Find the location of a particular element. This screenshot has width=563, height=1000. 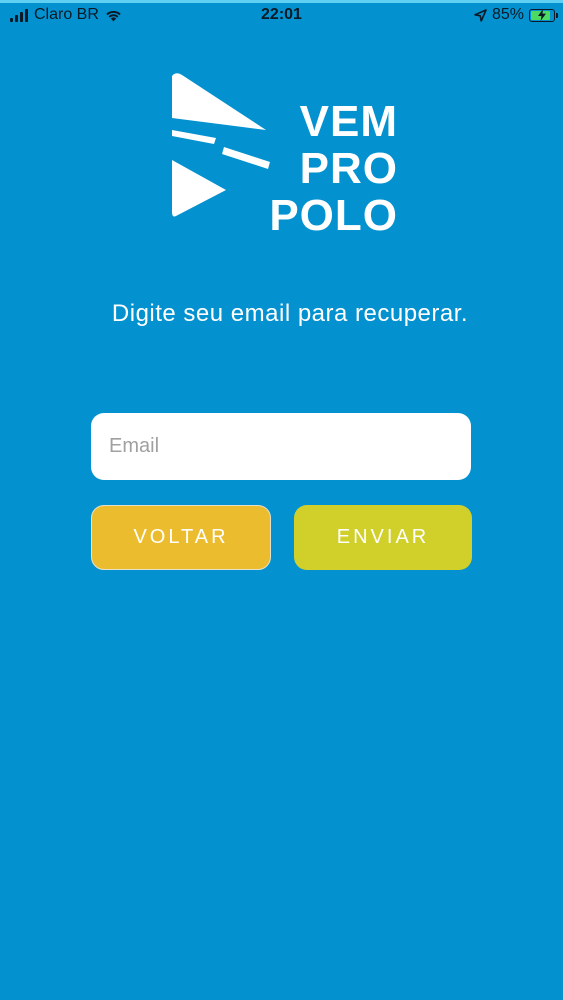

back-button: VOLTAR is located at coordinates (181, 537).